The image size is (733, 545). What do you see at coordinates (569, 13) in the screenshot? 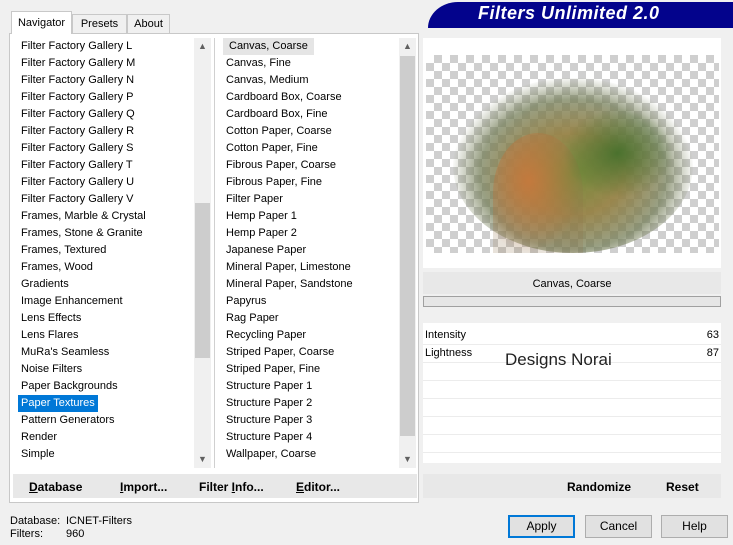
I see `app-title: Filters Unlimited 2.0` at bounding box center [569, 13].